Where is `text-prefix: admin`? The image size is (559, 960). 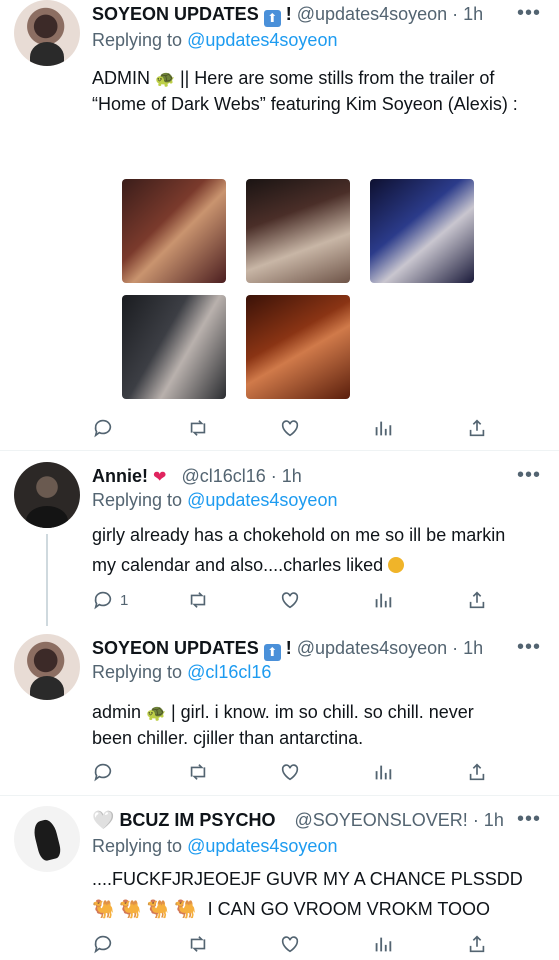 text-prefix: admin is located at coordinates (117, 712).